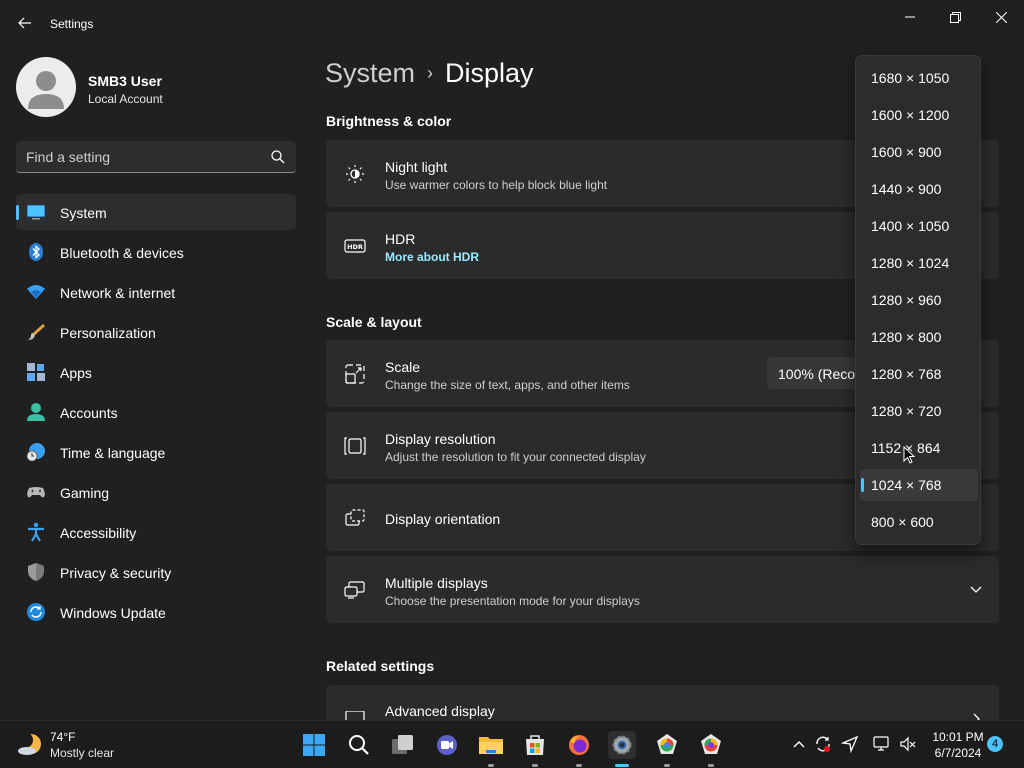  I want to click on resolution-option: 1280 × 1024, so click(919, 263).